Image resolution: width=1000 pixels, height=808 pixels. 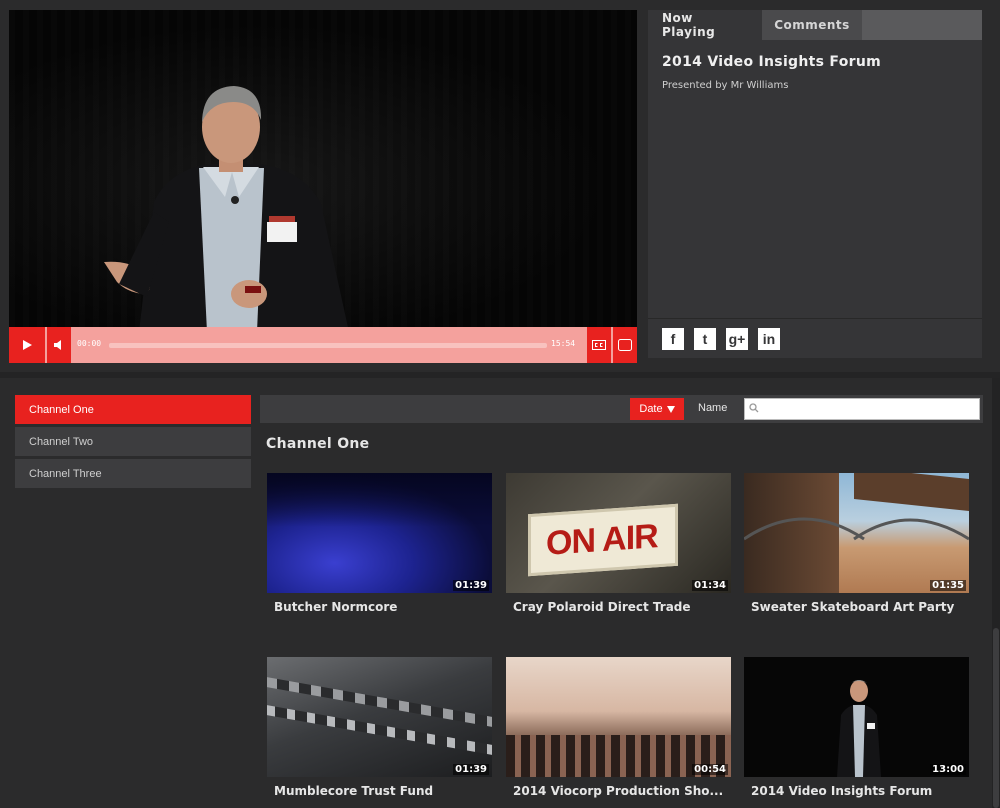 I want to click on volume-button, so click(x=59, y=345).